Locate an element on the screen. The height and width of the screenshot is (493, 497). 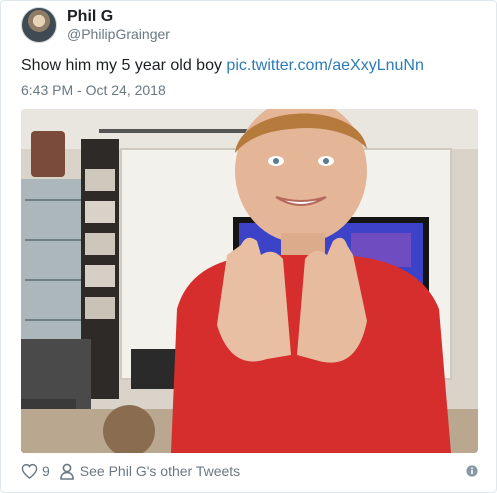
like-count: 9 is located at coordinates (46, 471).